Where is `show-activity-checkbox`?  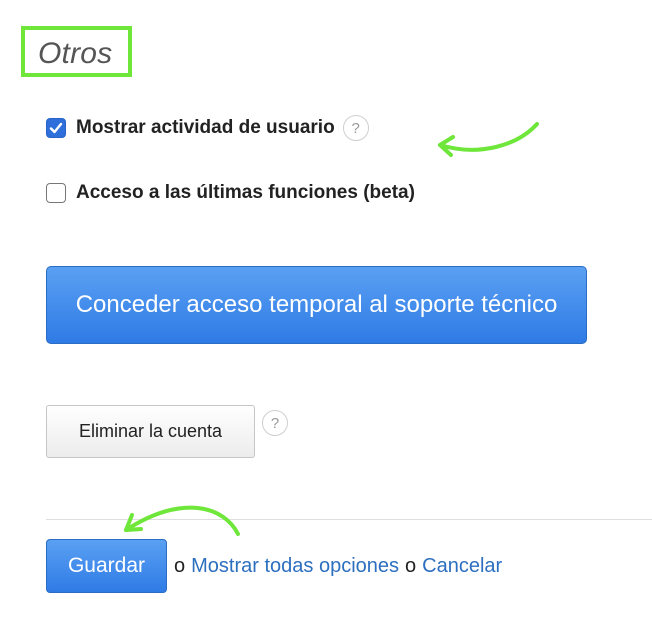
show-activity-checkbox is located at coordinates (56, 128).